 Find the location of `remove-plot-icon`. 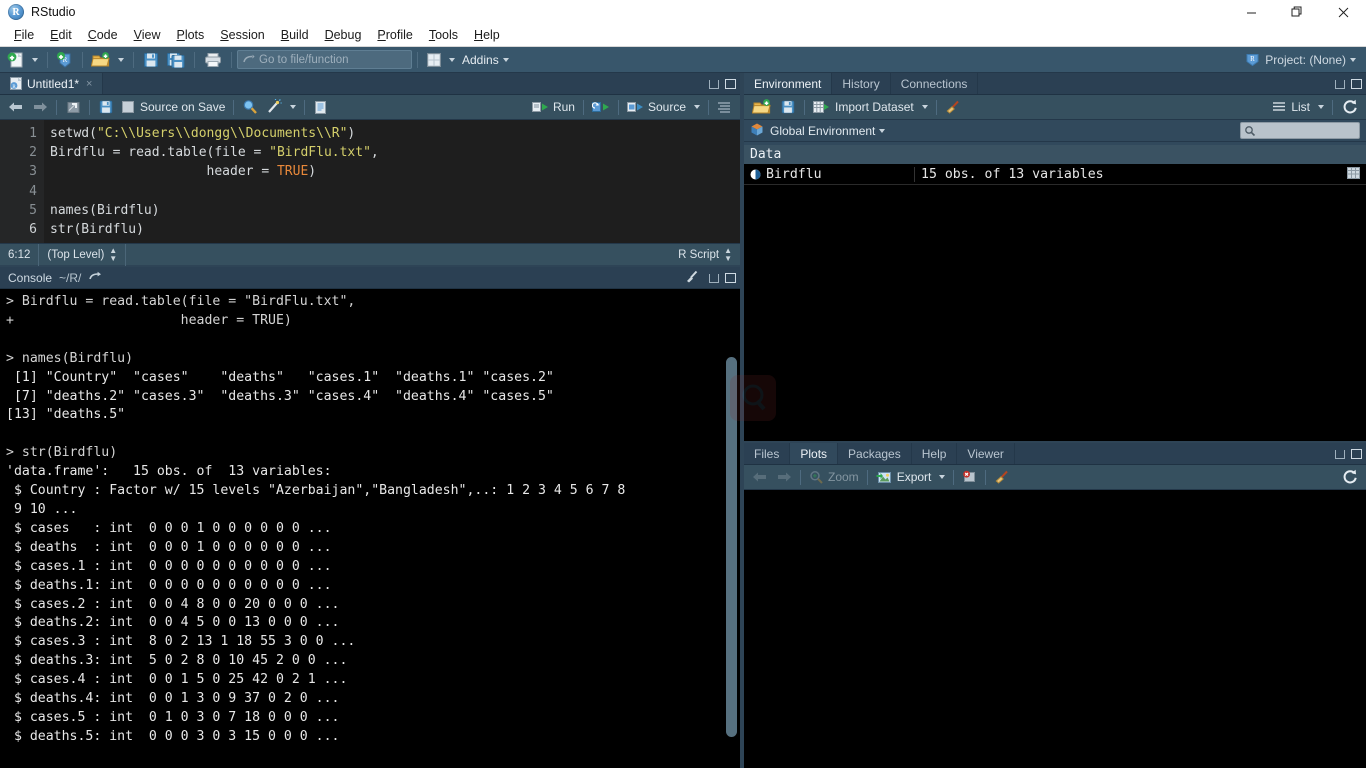

remove-plot-icon is located at coordinates (969, 477).